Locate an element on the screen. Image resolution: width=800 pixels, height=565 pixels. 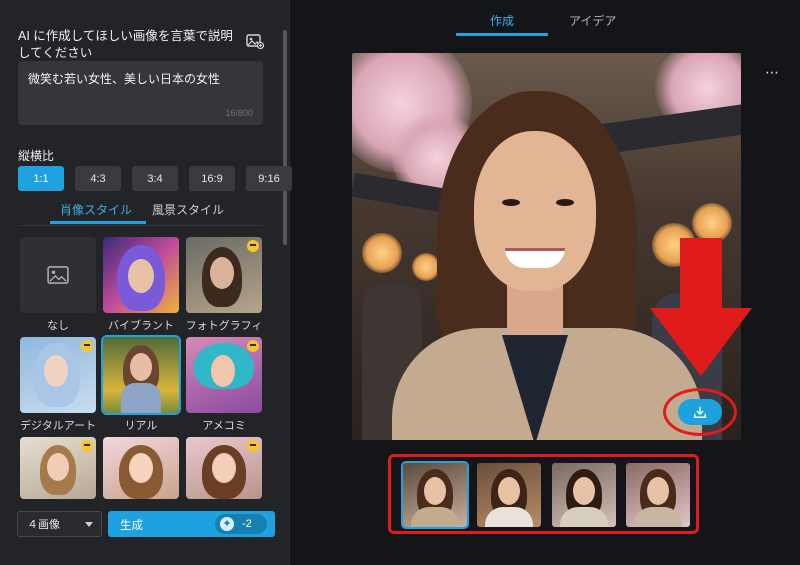
style-thumb-vibrant is located at coordinates (141, 275).